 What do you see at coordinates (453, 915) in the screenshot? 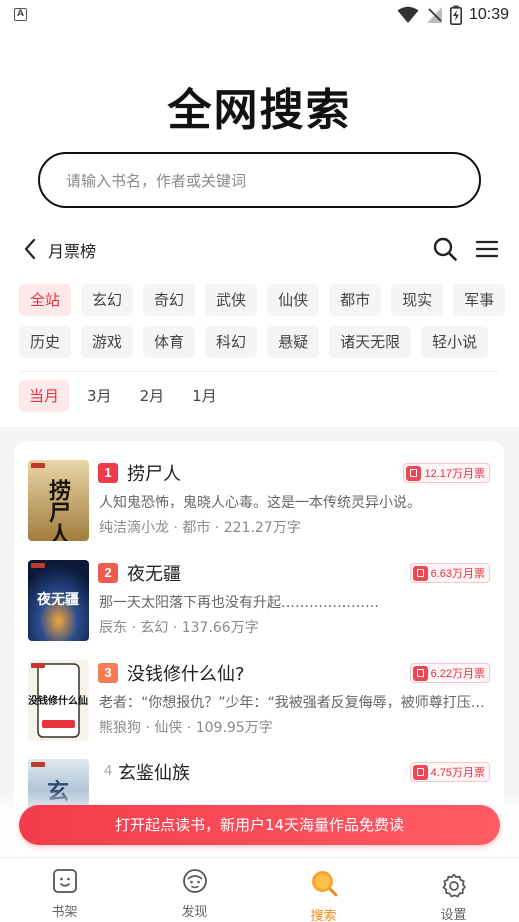
I see `tab-label: 设置` at bounding box center [453, 915].